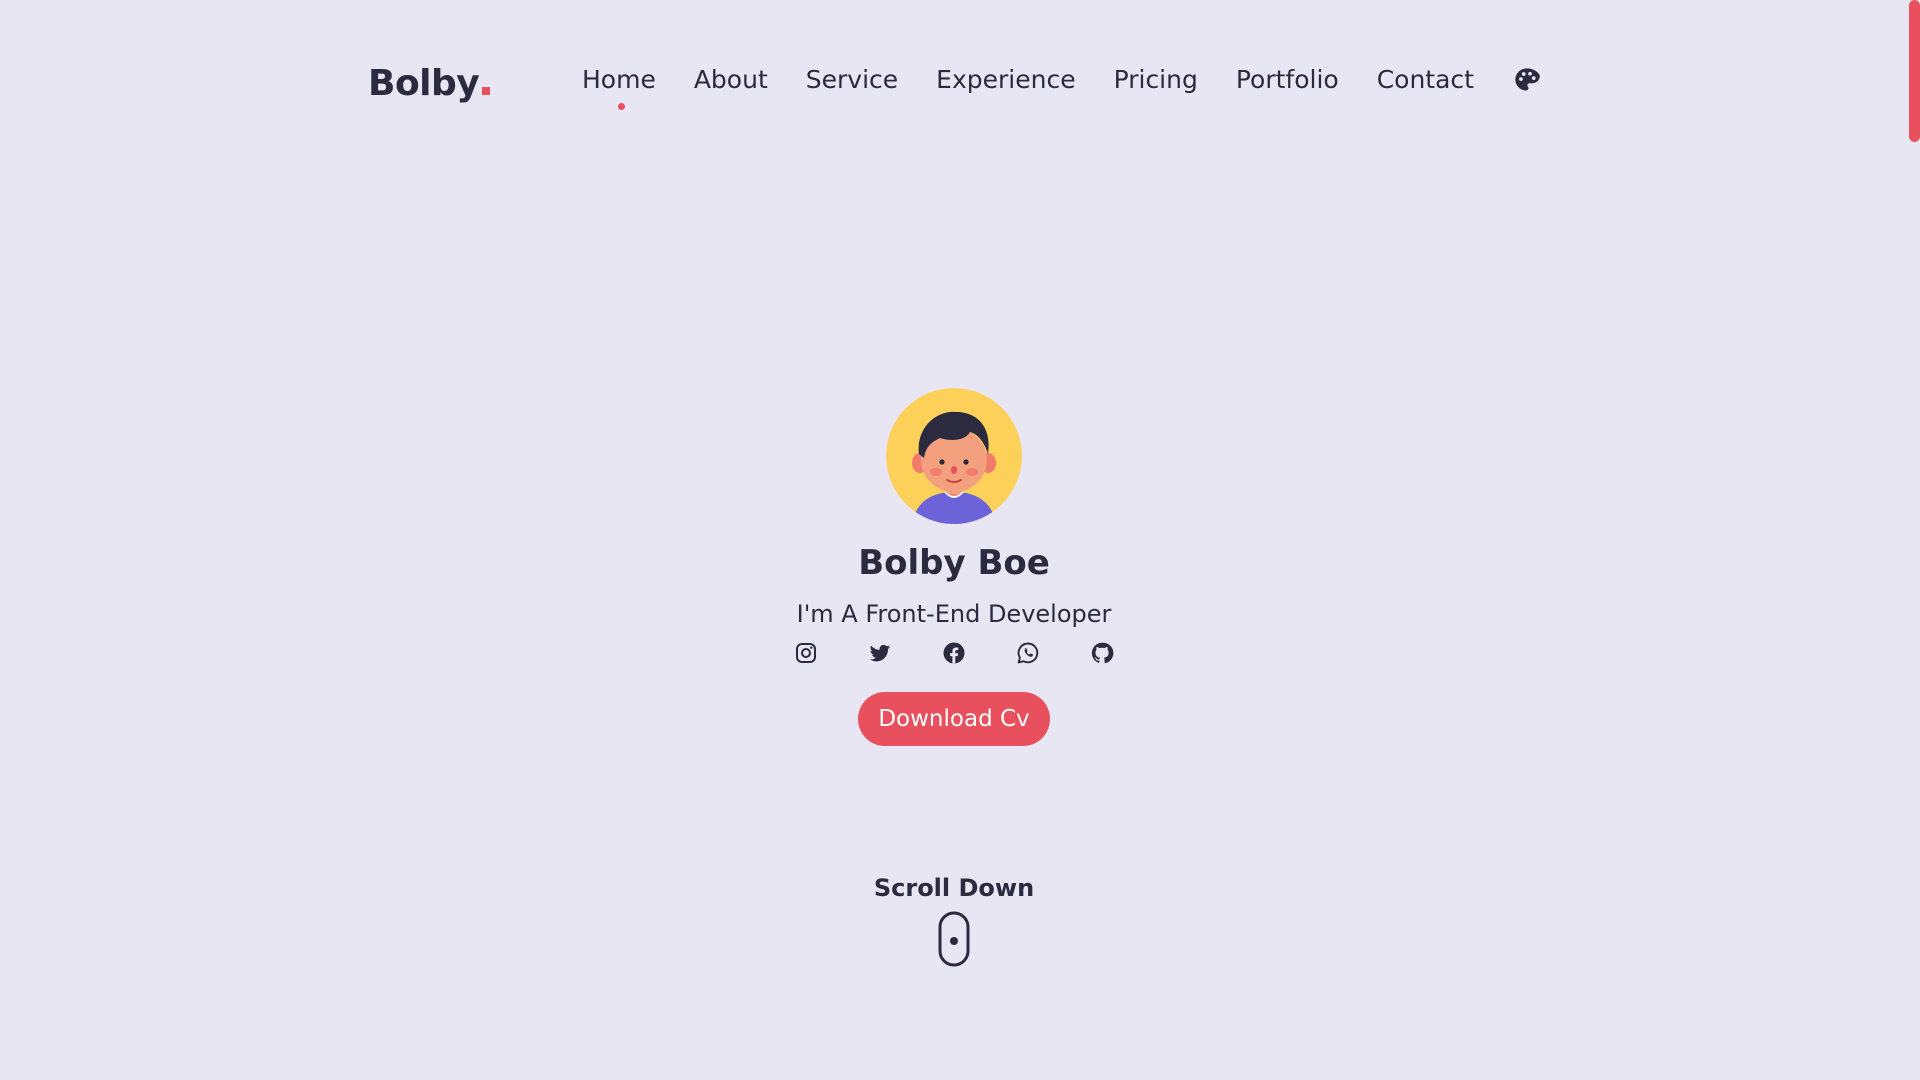 Image resolution: width=1920 pixels, height=1080 pixels. I want to click on social-links, so click(954, 653).